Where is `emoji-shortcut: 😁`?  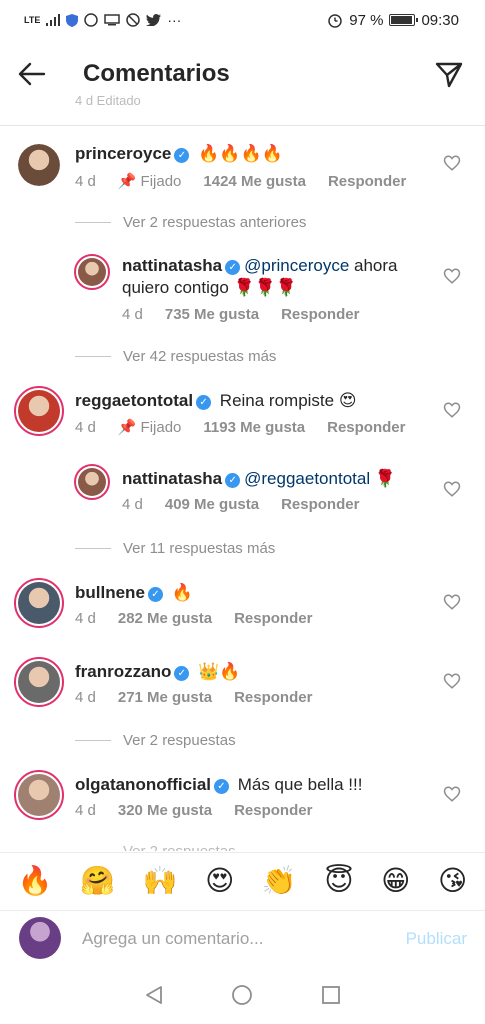
emoji-shortcut: 😁 is located at coordinates (395, 880).